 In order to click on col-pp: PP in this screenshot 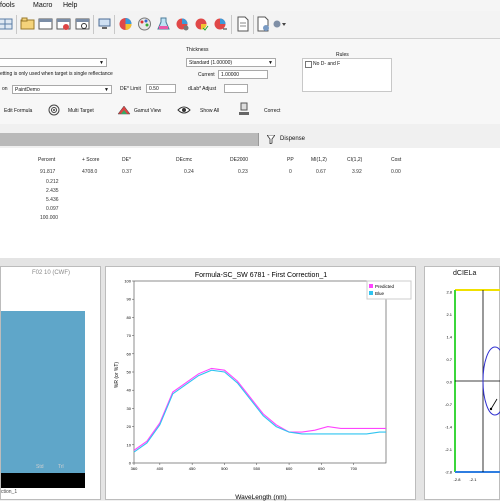, I will do `click(290, 160)`.